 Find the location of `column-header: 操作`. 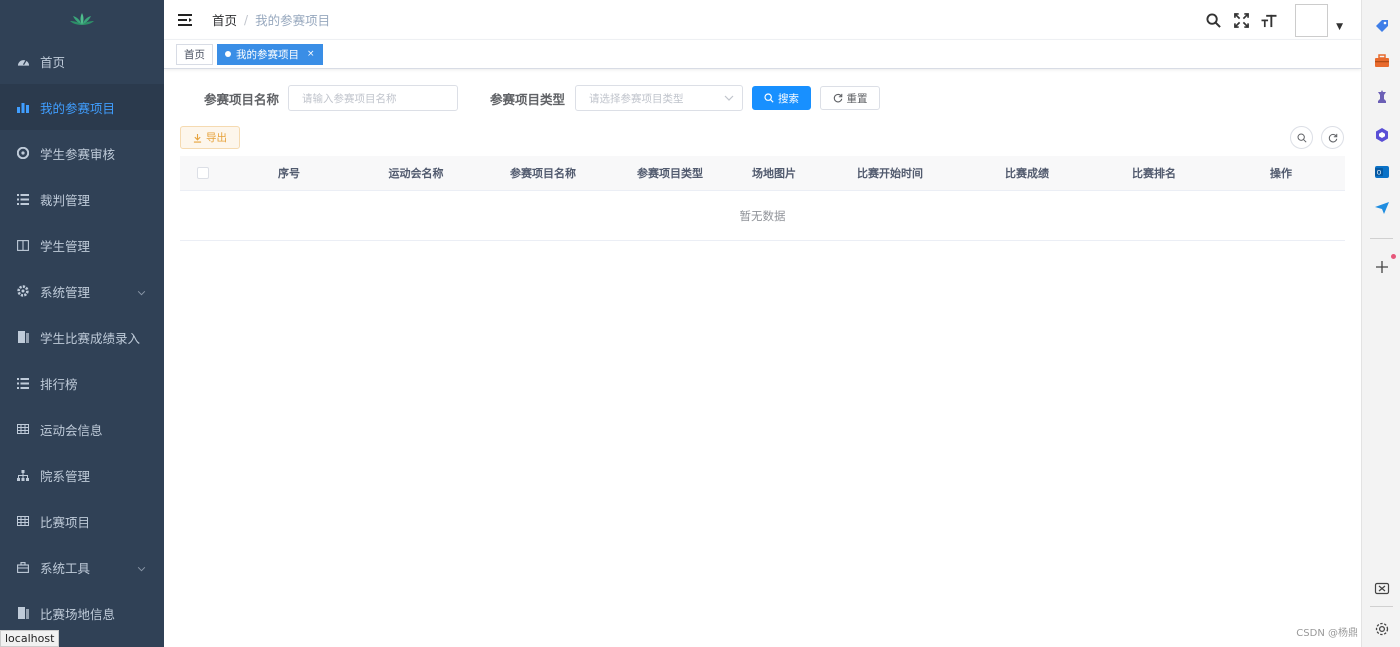

column-header: 操作 is located at coordinates (1281, 173).